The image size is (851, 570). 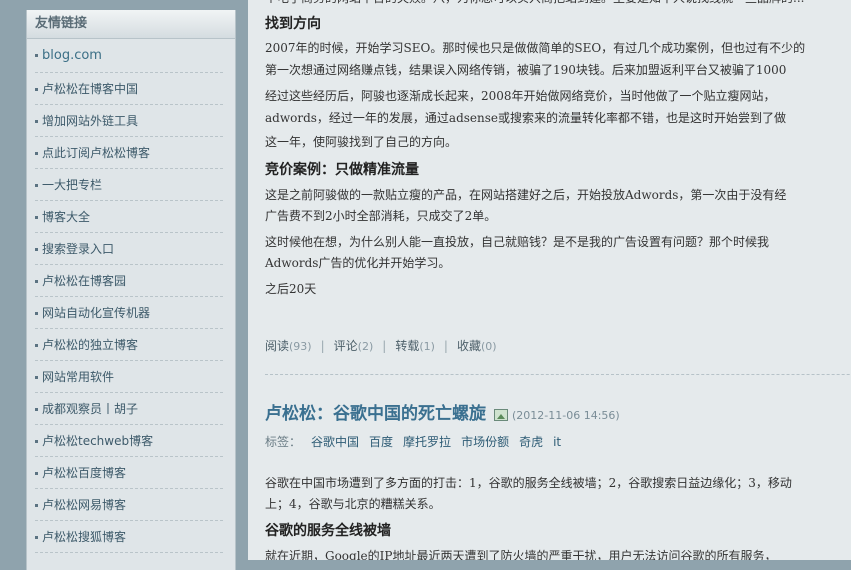 What do you see at coordinates (129, 249) in the screenshot?
I see `friend-link: 搜索登录入口` at bounding box center [129, 249].